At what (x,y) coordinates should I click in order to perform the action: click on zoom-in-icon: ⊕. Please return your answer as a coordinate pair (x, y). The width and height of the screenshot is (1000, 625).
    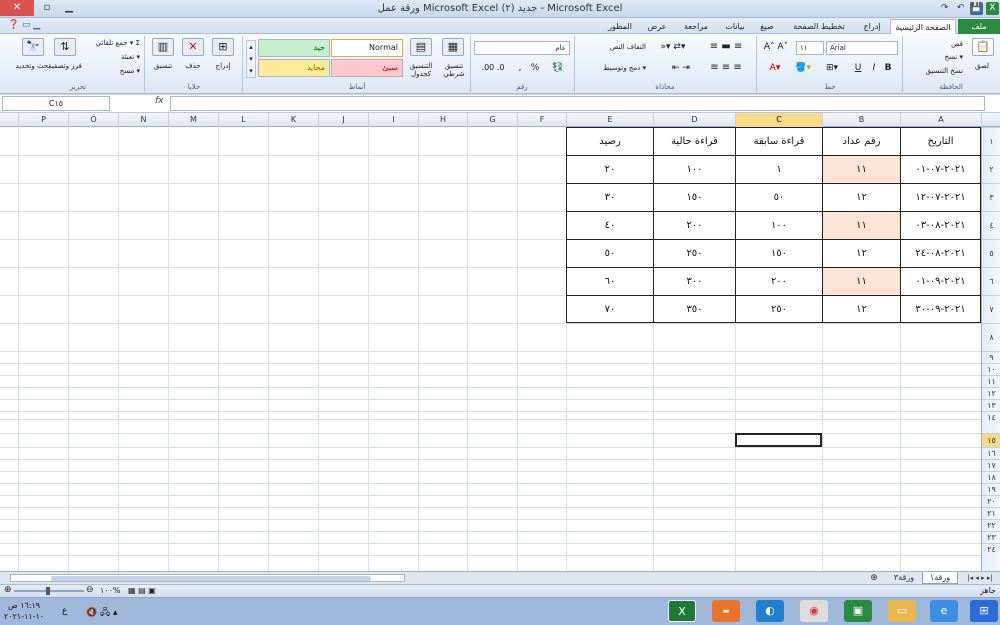
    Looking at the image, I should click on (8, 590).